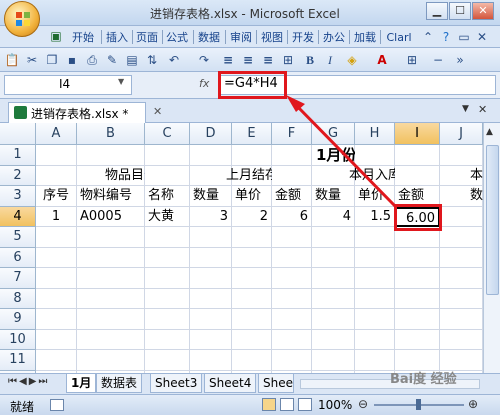 The width and height of the screenshot is (500, 415). Describe the element at coordinates (28, 381) in the screenshot. I see `sheet-nav-icons: ⏮◀▶⏭` at that location.